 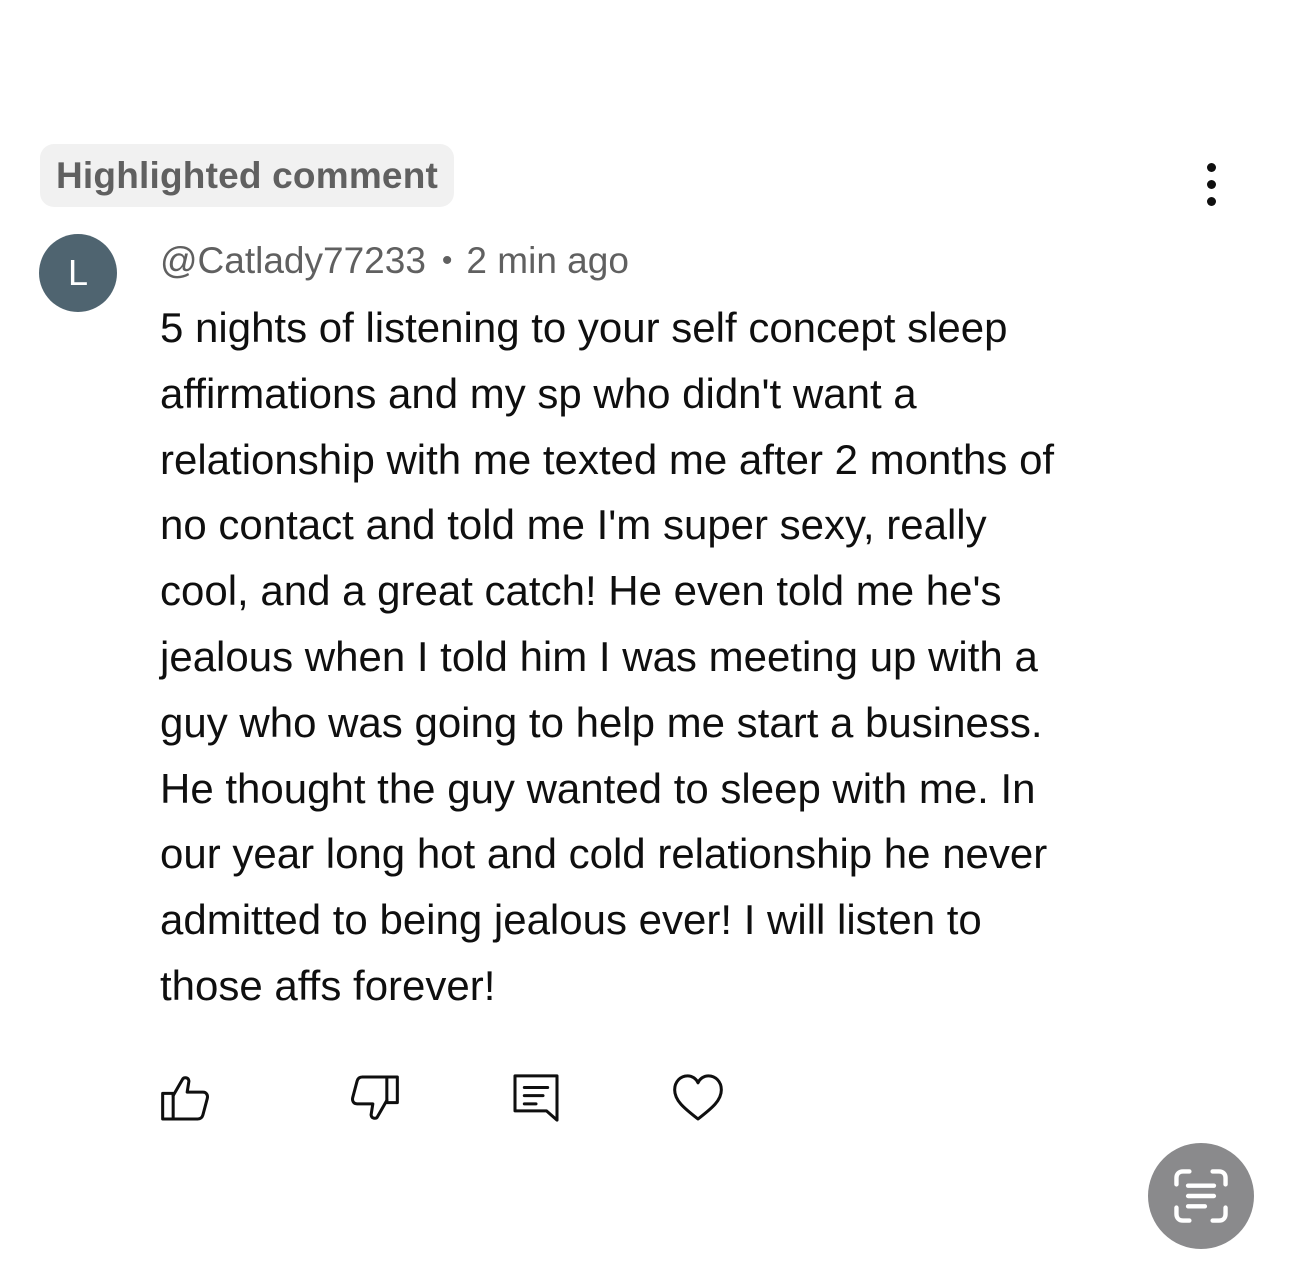 I want to click on live-text-button, so click(x=1201, y=1196).